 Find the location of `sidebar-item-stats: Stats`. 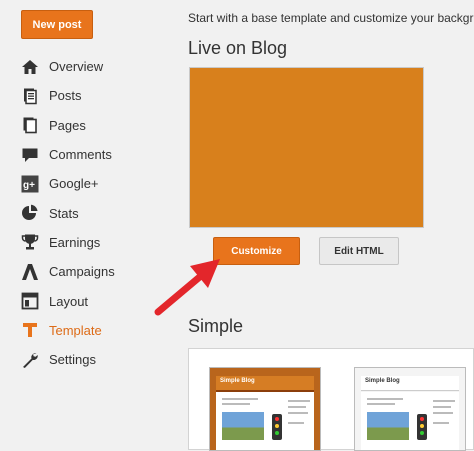

sidebar-item-stats: Stats is located at coordinates (90, 212).